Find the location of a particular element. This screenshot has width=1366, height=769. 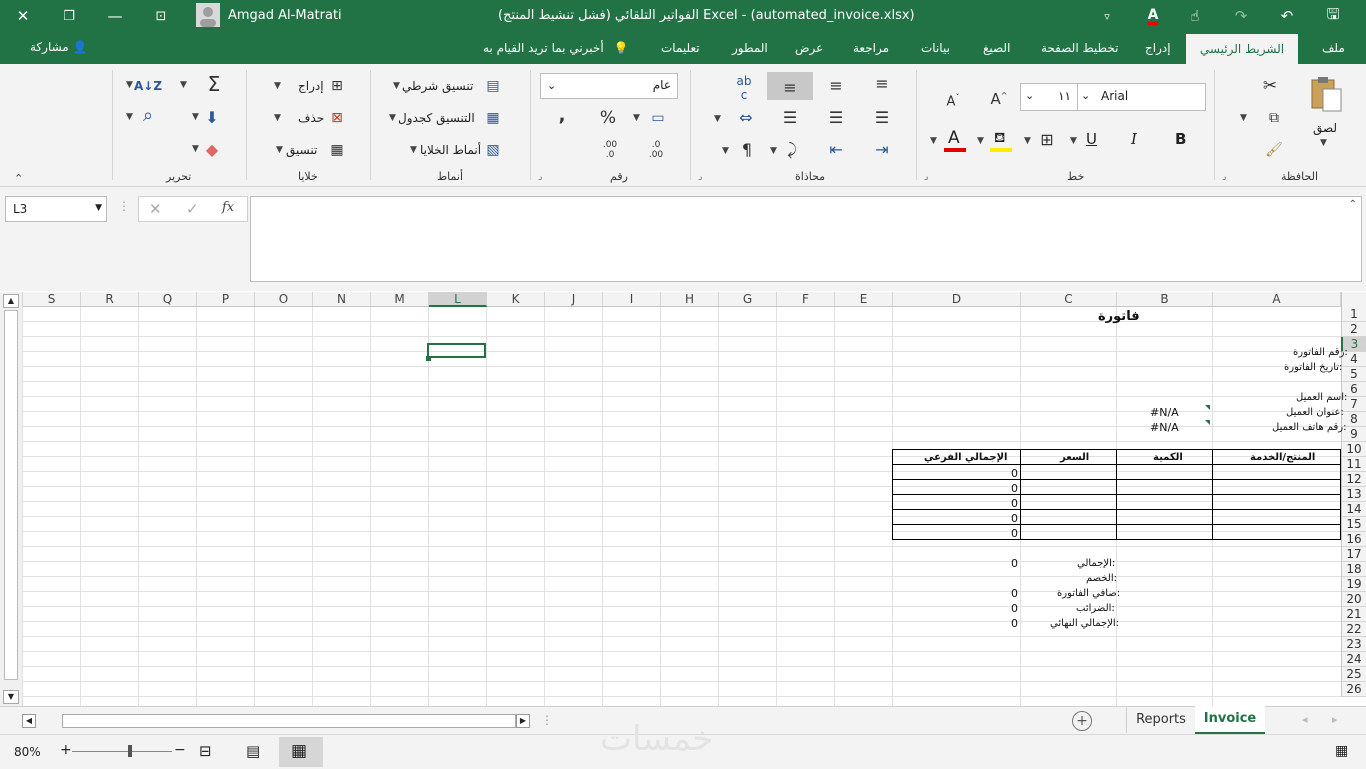

row-header: 18 is located at coordinates (1353, 569).